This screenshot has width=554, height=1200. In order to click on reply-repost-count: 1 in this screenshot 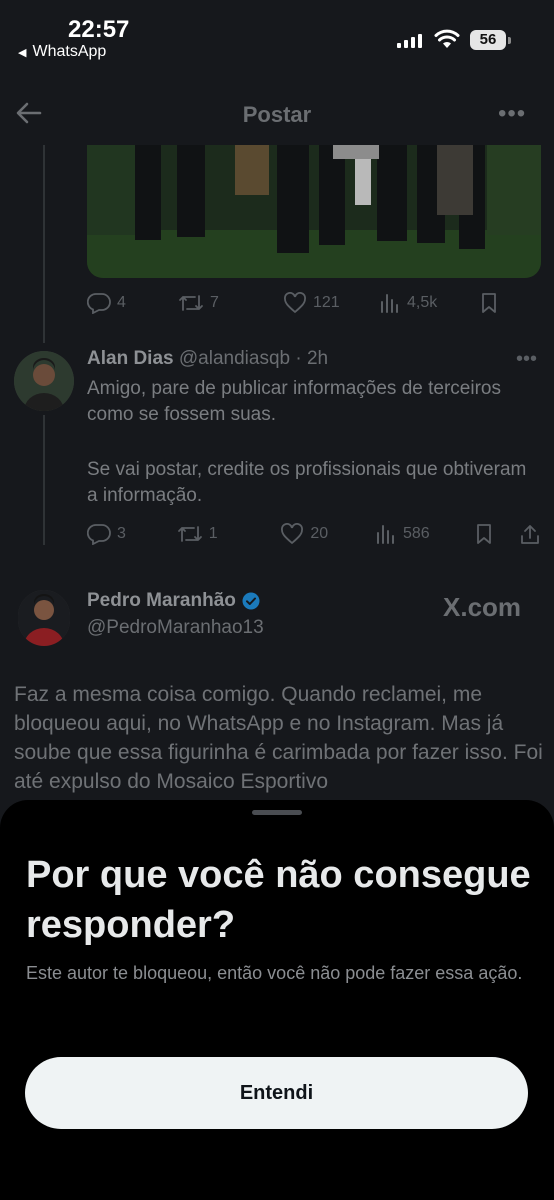, I will do `click(213, 533)`.